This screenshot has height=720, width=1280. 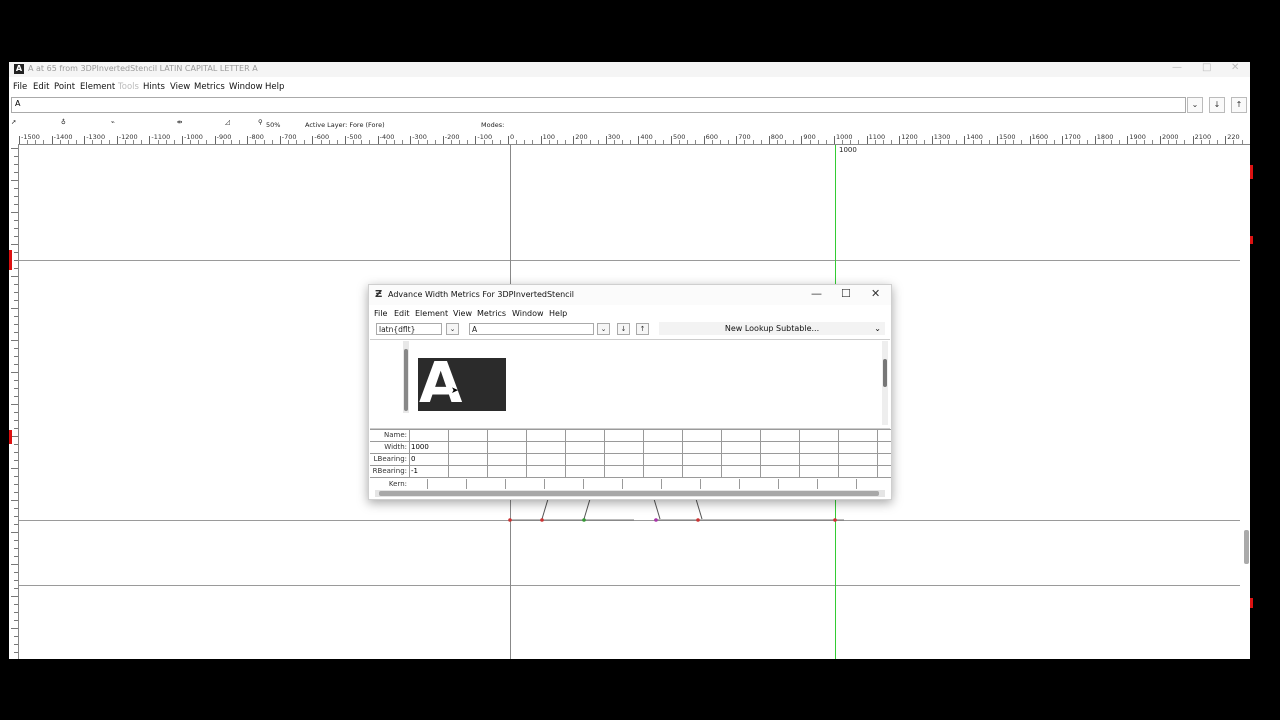 I want to click on dialog-menu-help: Help, so click(x=558, y=313).